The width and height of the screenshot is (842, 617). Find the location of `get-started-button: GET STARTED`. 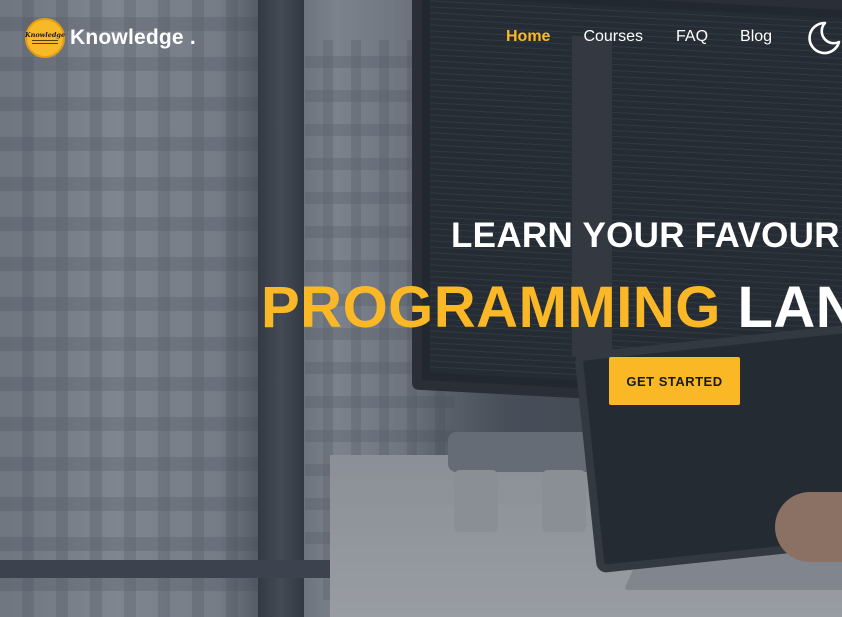

get-started-button: GET STARTED is located at coordinates (674, 381).